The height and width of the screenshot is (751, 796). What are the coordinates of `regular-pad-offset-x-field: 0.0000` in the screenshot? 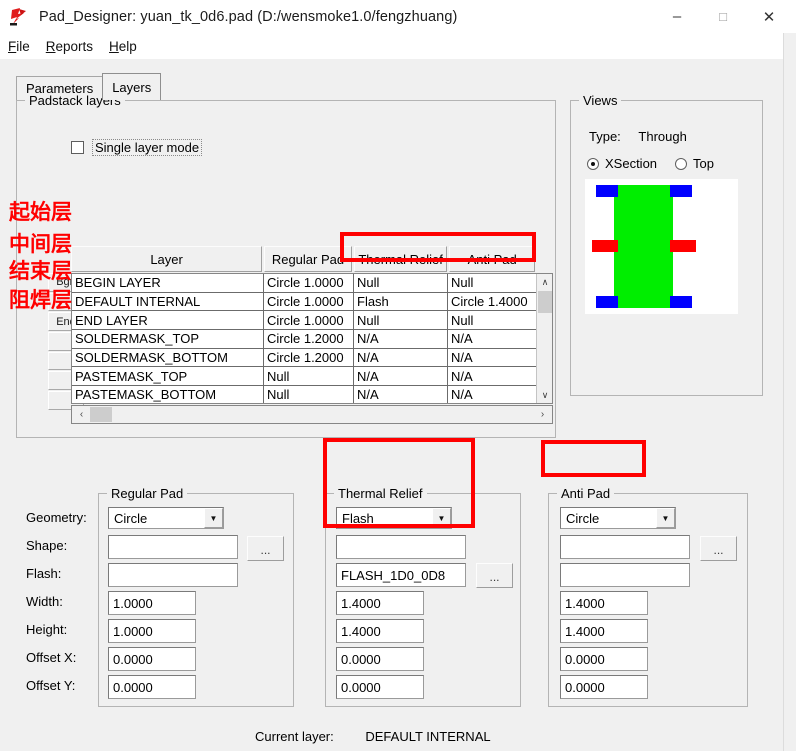 It's located at (152, 659).